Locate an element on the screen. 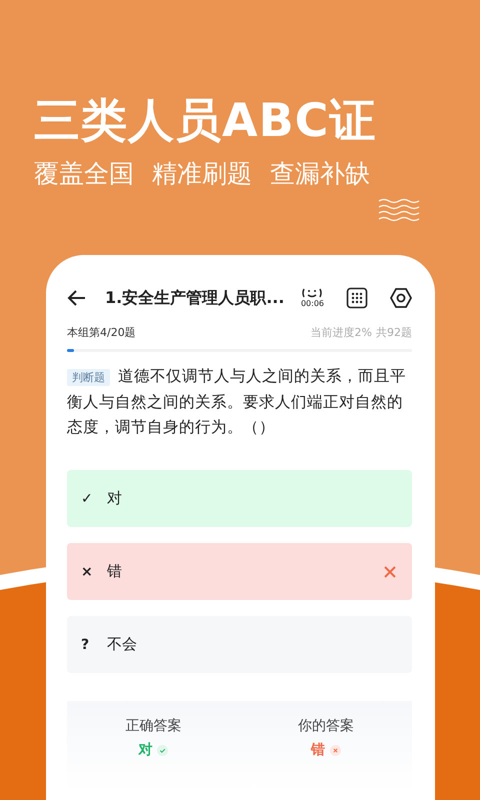 The height and width of the screenshot is (800, 480). tagline-text: 精准刷题 is located at coordinates (202, 174).